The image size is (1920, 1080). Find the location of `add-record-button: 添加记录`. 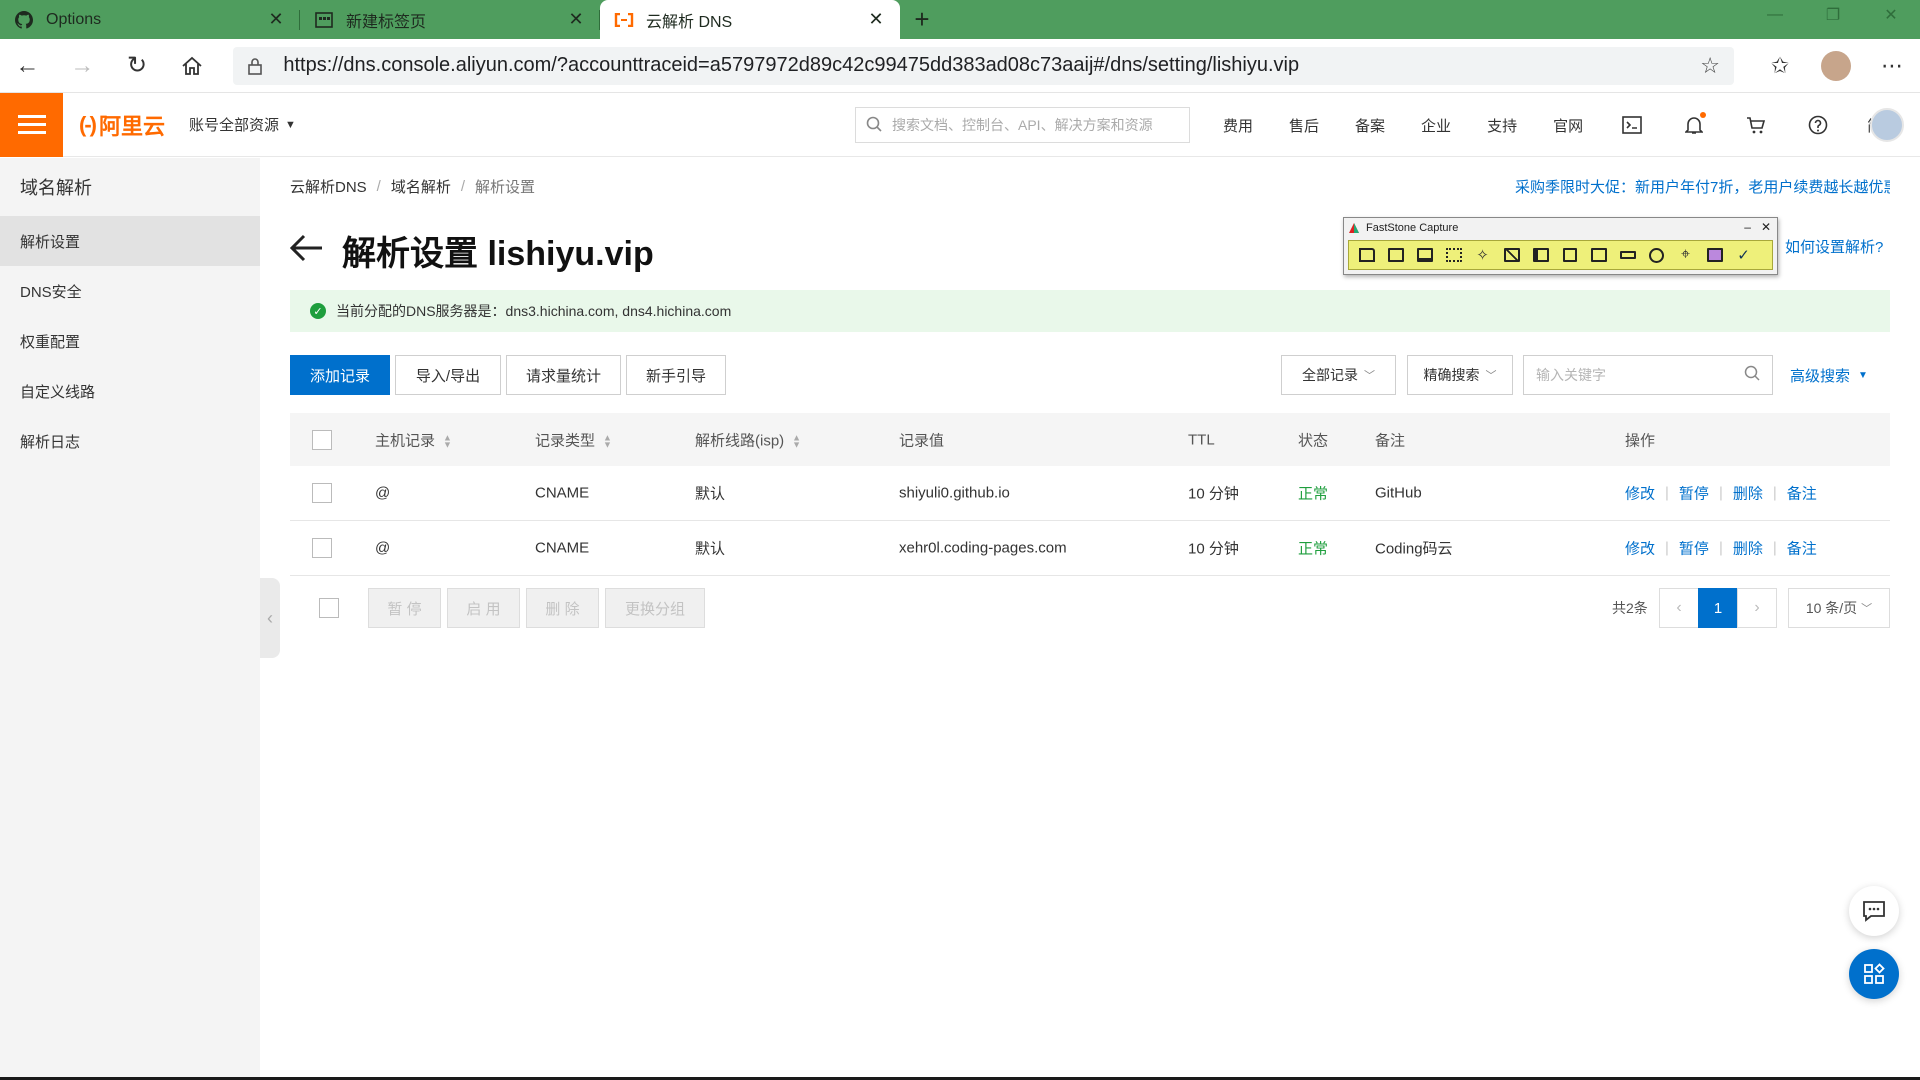

add-record-button: 添加记录 is located at coordinates (340, 375).